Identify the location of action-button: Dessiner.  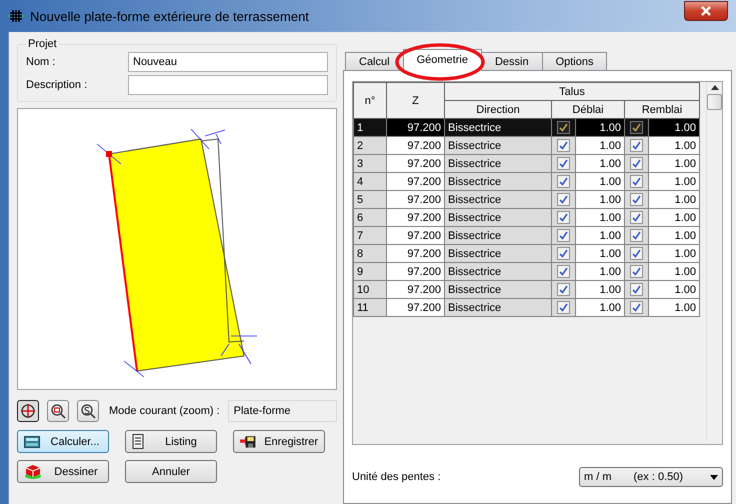
(63, 471).